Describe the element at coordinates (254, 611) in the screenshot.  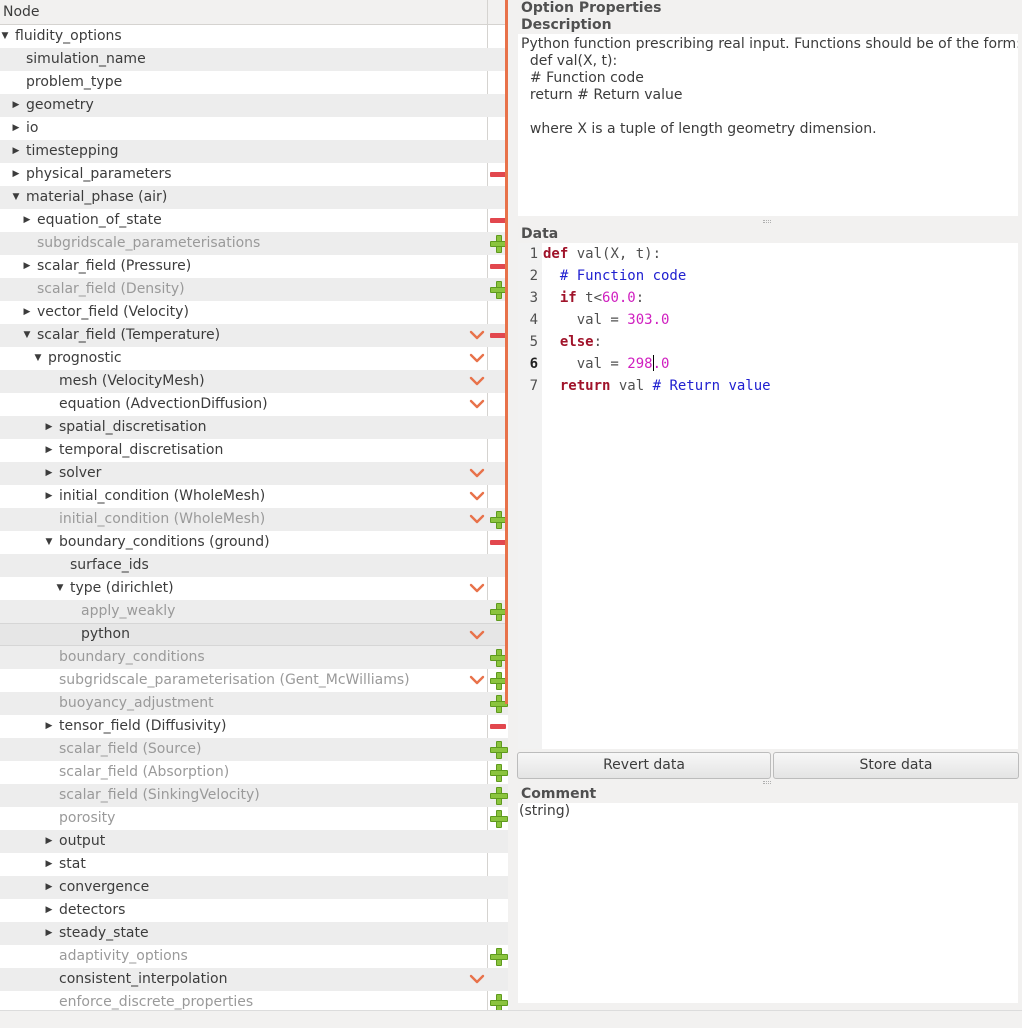
I see `tree-row: apply_weakly` at that location.